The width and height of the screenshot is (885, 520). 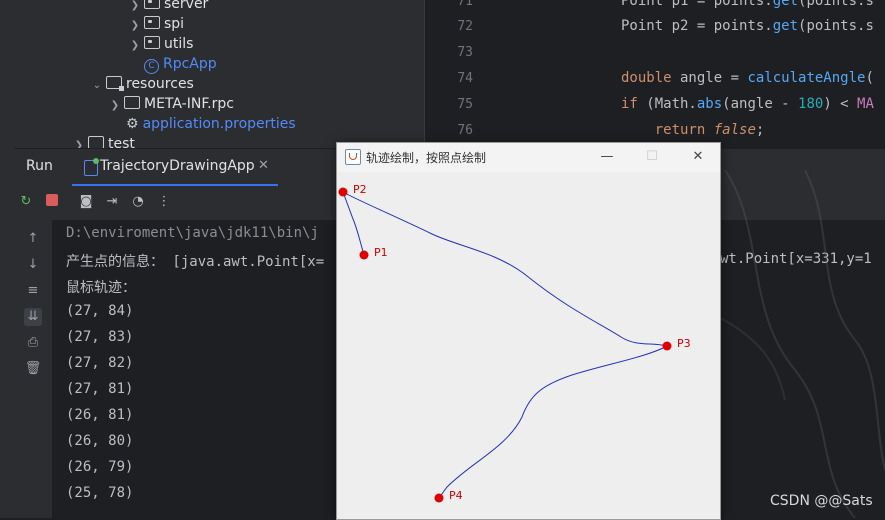 What do you see at coordinates (465, 26) in the screenshot?
I see `line-number: 72` at bounding box center [465, 26].